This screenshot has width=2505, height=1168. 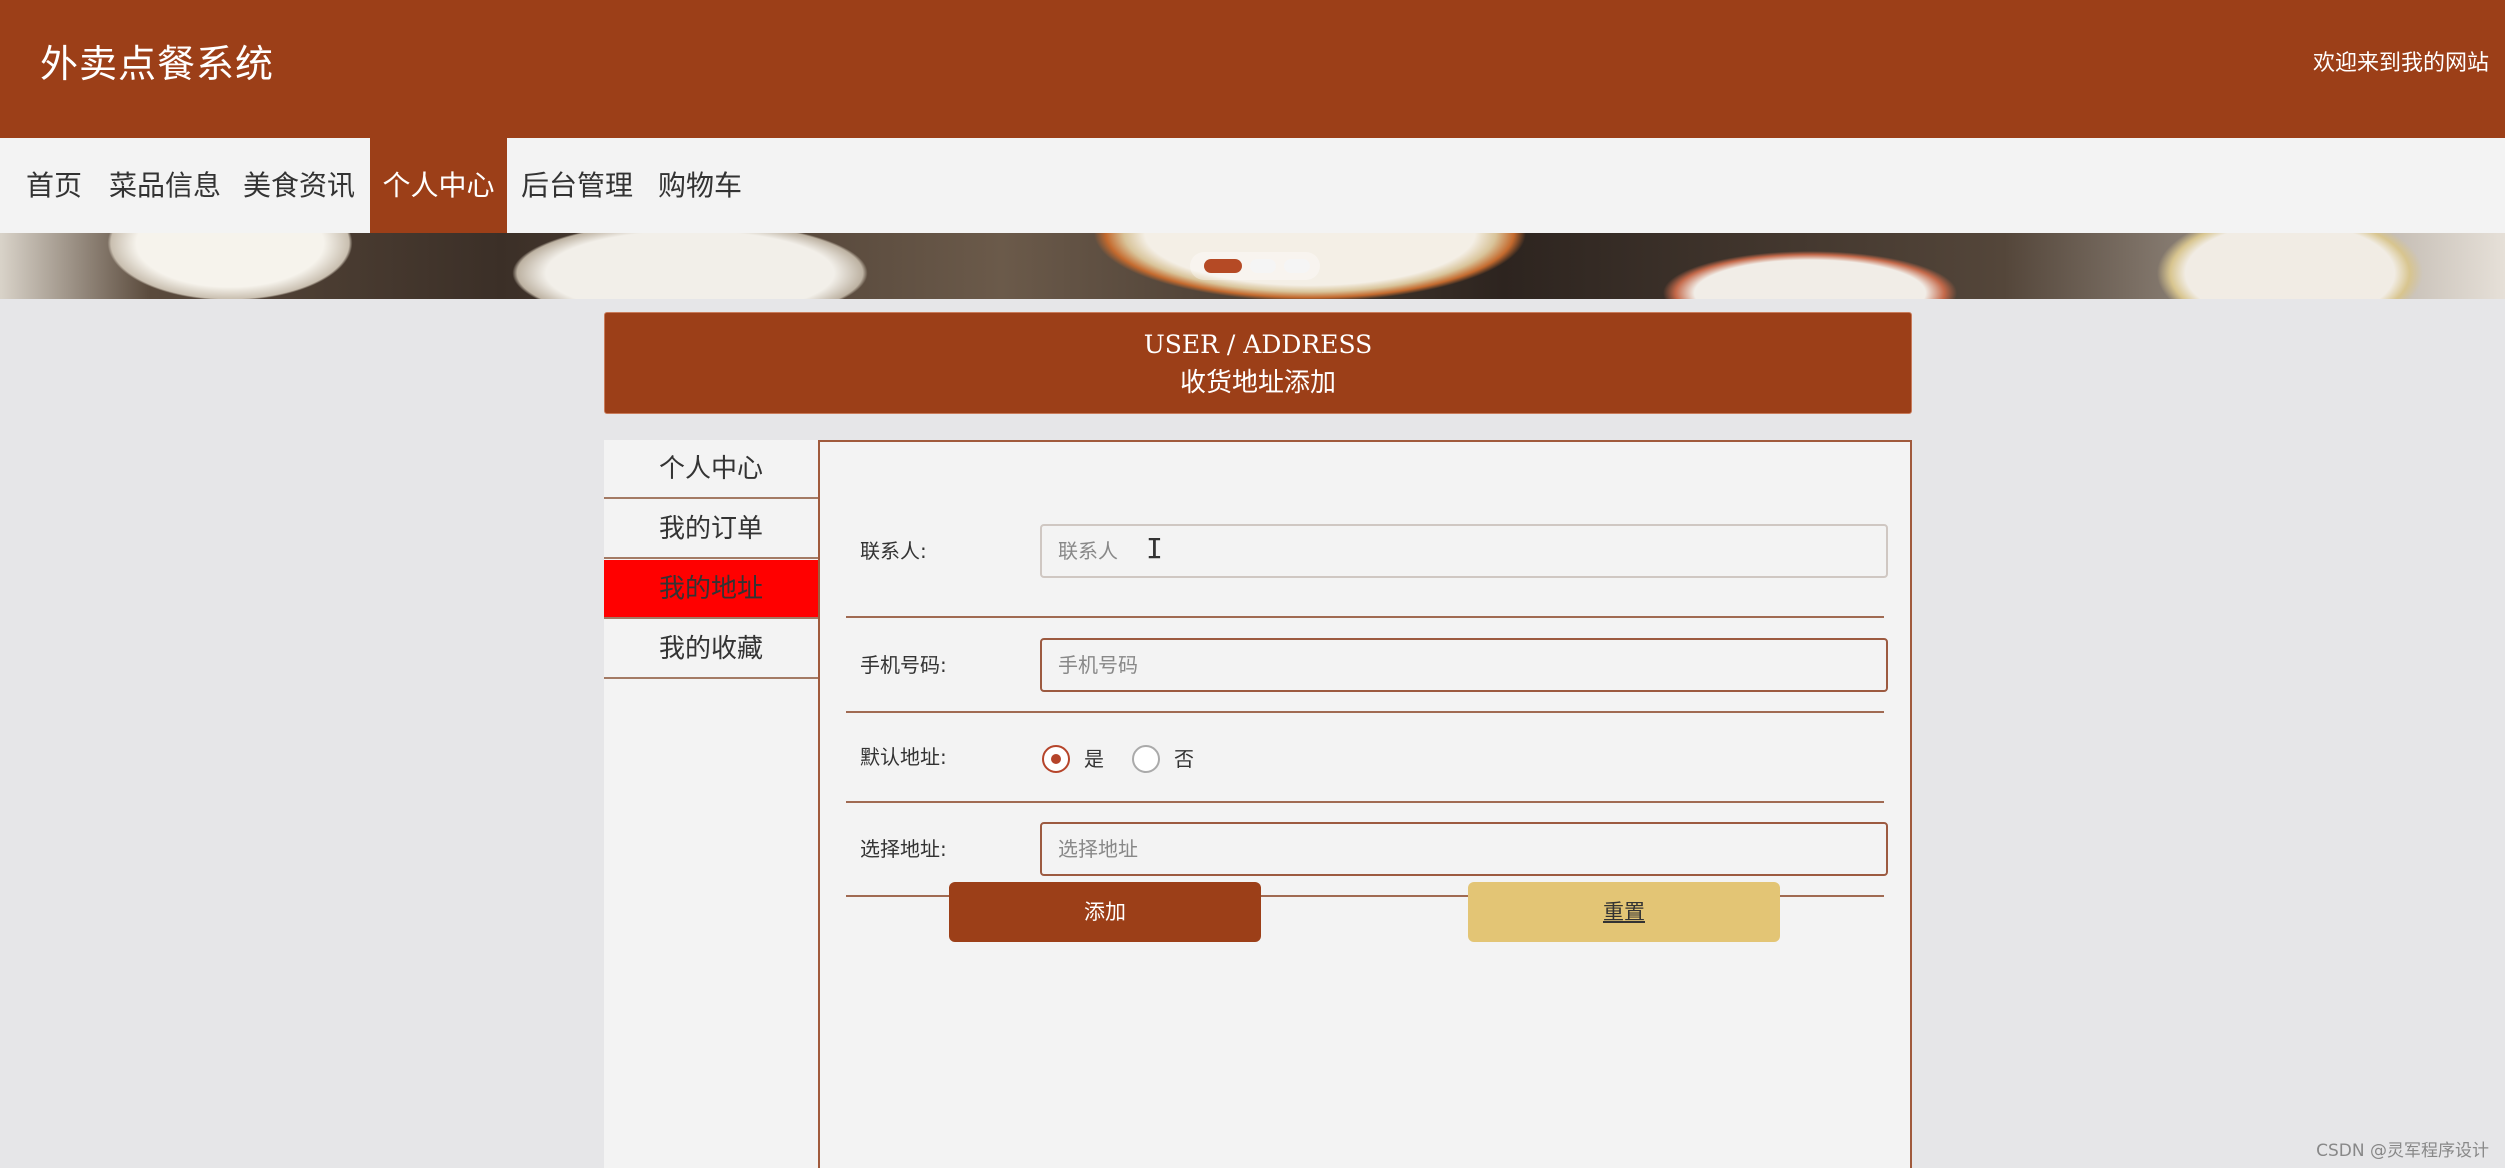 I want to click on nav-item-admin: 后台管理, so click(x=577, y=185).